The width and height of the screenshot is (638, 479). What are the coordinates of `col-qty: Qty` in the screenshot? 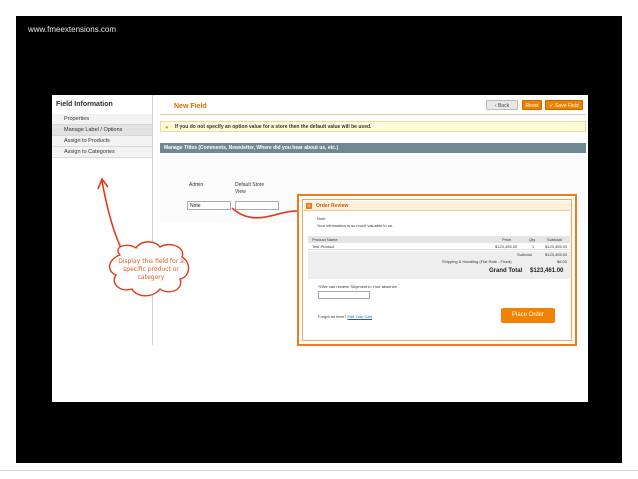 It's located at (532, 239).